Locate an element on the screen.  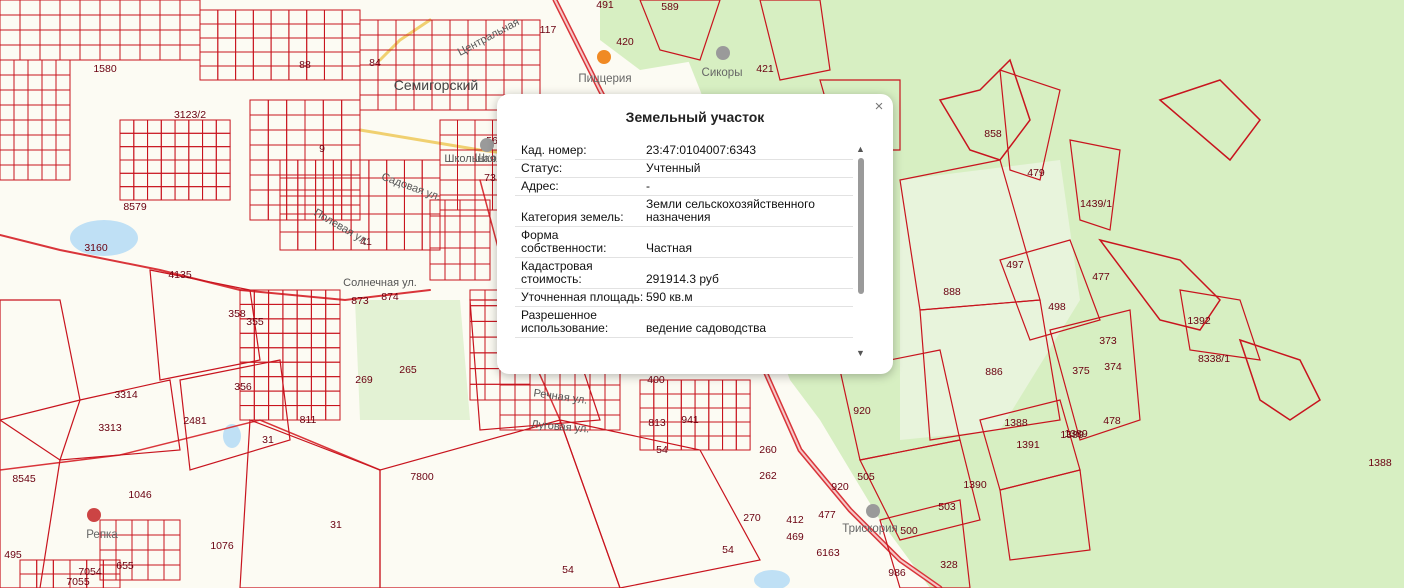
property-key: Разрешенное использование: is located at coordinates (565, 321).